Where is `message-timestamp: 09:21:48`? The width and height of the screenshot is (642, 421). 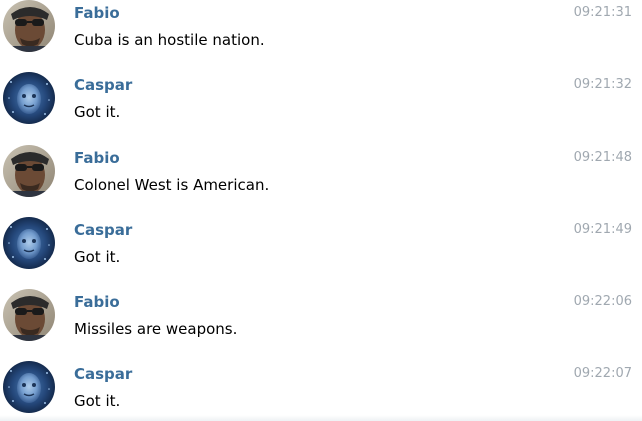 message-timestamp: 09:21:48 is located at coordinates (602, 157).